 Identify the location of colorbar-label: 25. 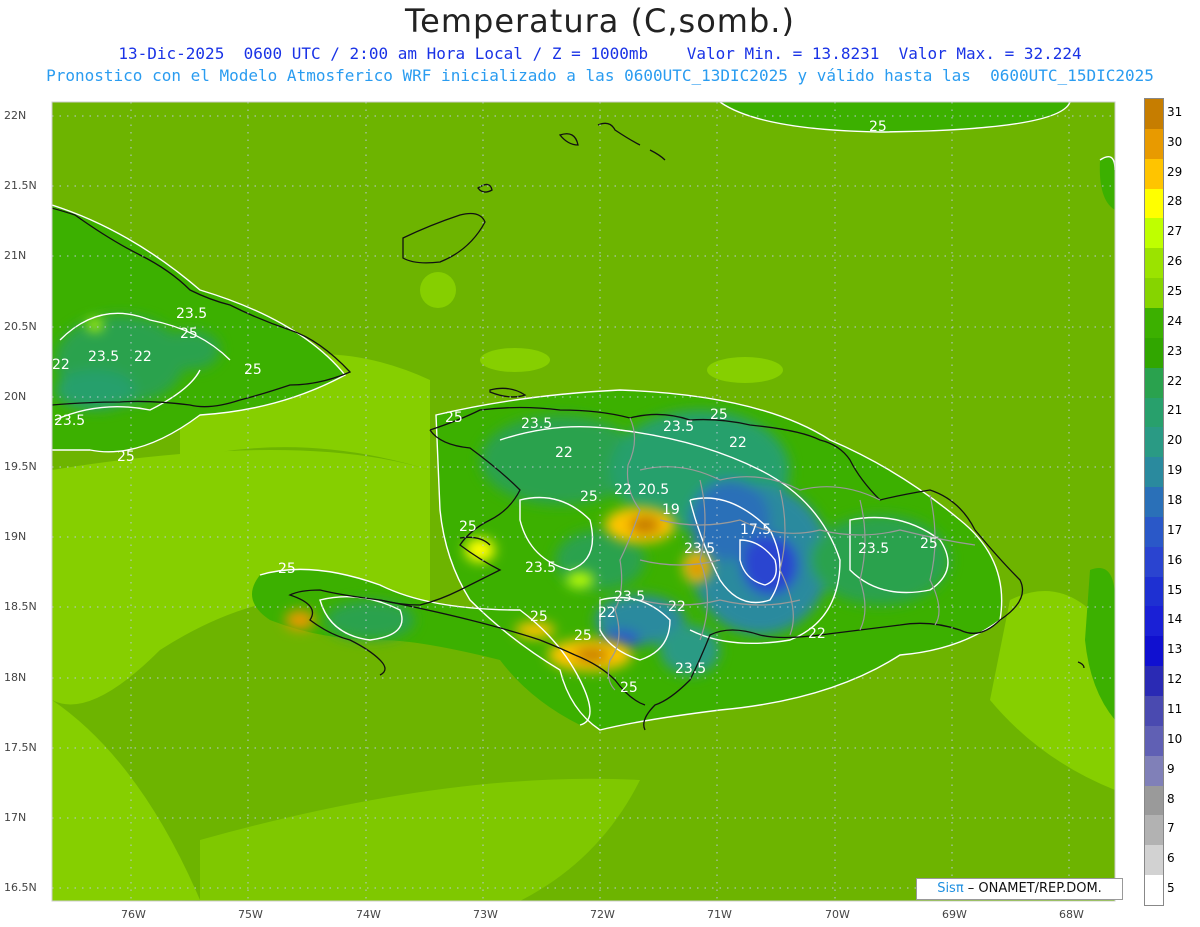
(1175, 291).